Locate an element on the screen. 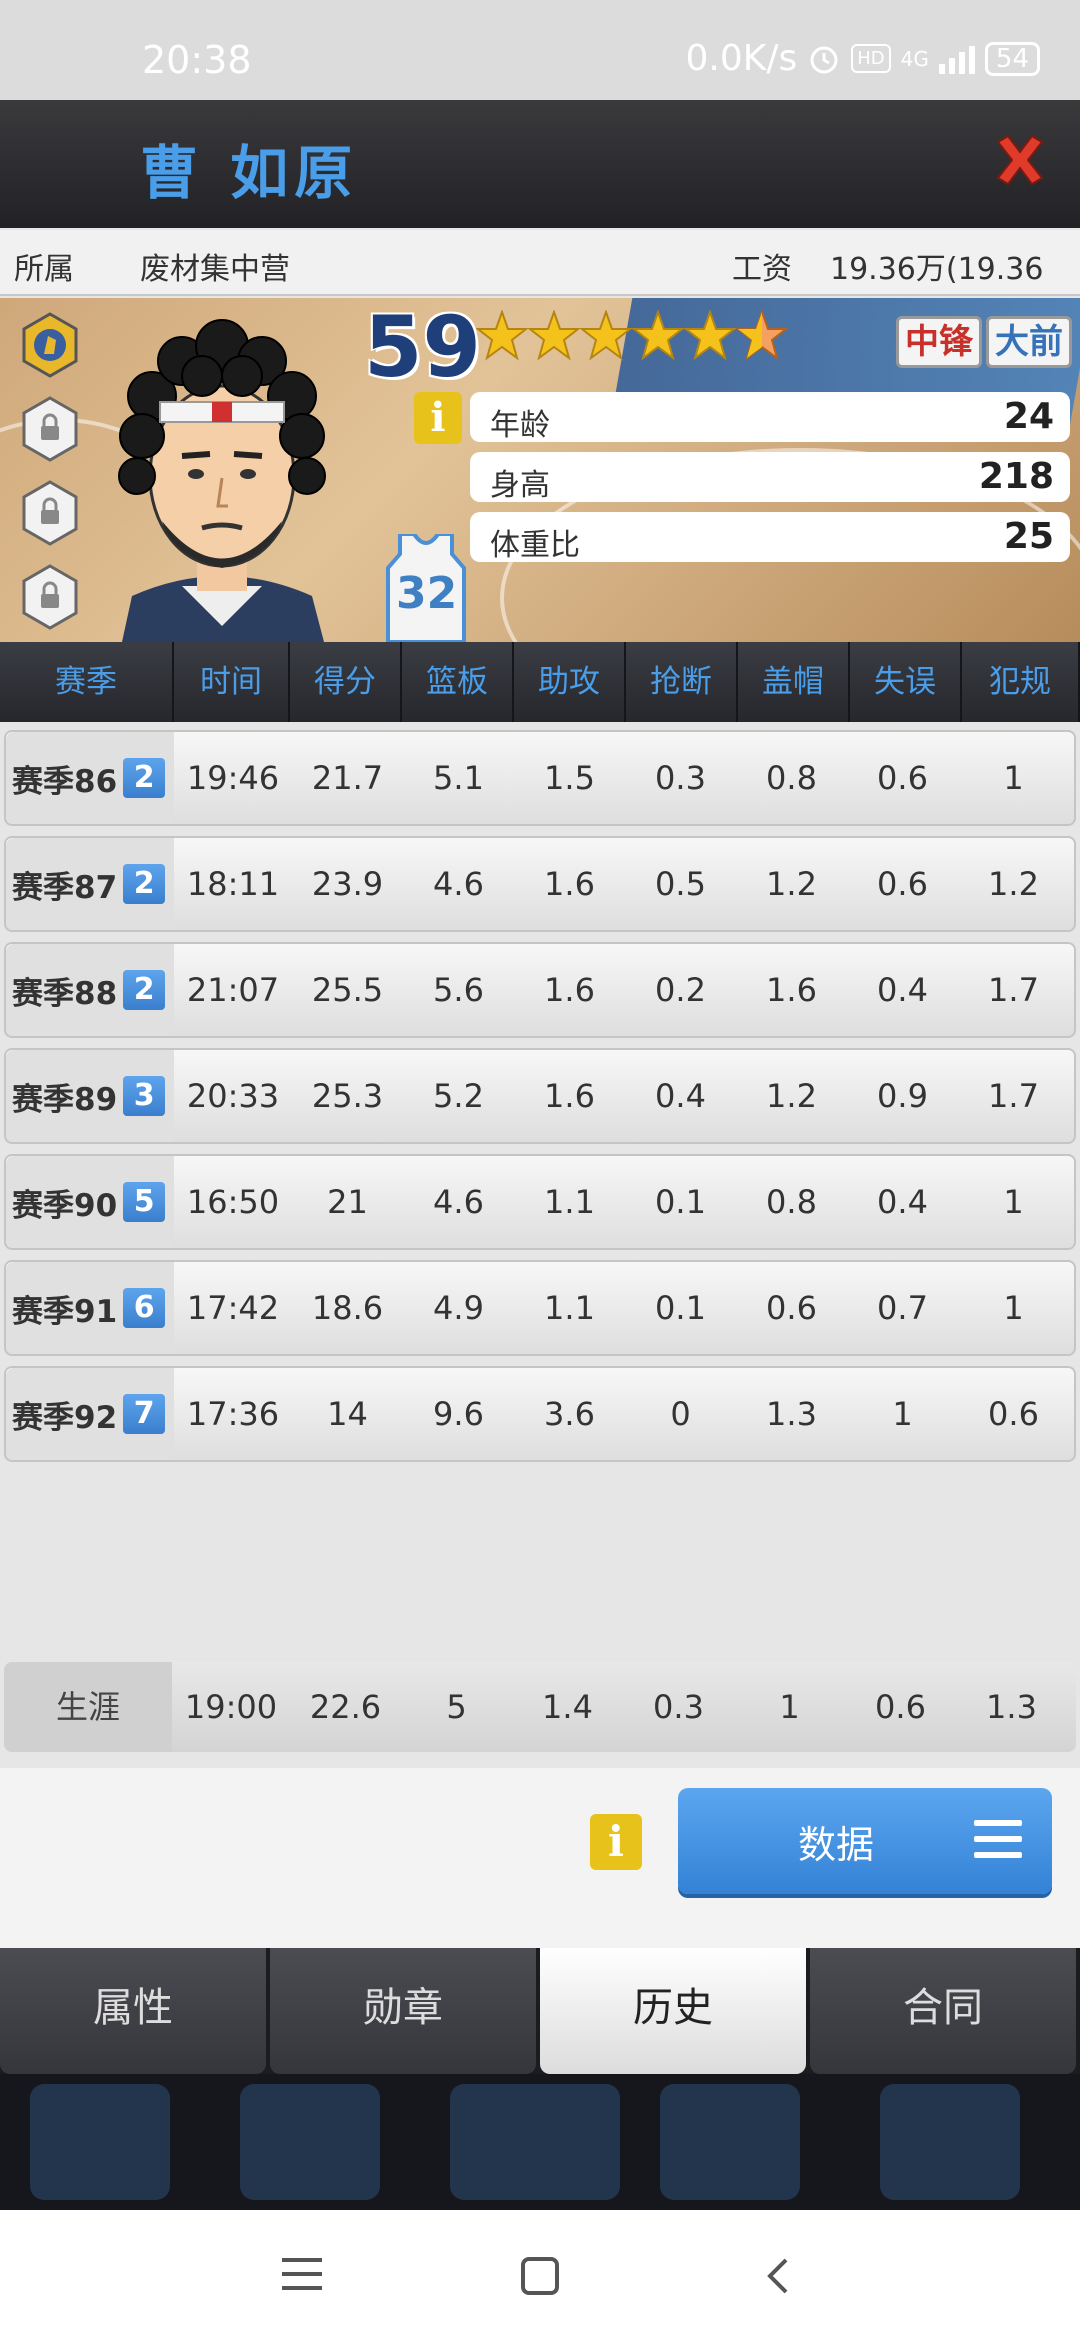  table-row: 赛季88 2 21:07 25.5 5.6 1.6 0.2 1.6 0.4 1.7 is located at coordinates (540, 990).